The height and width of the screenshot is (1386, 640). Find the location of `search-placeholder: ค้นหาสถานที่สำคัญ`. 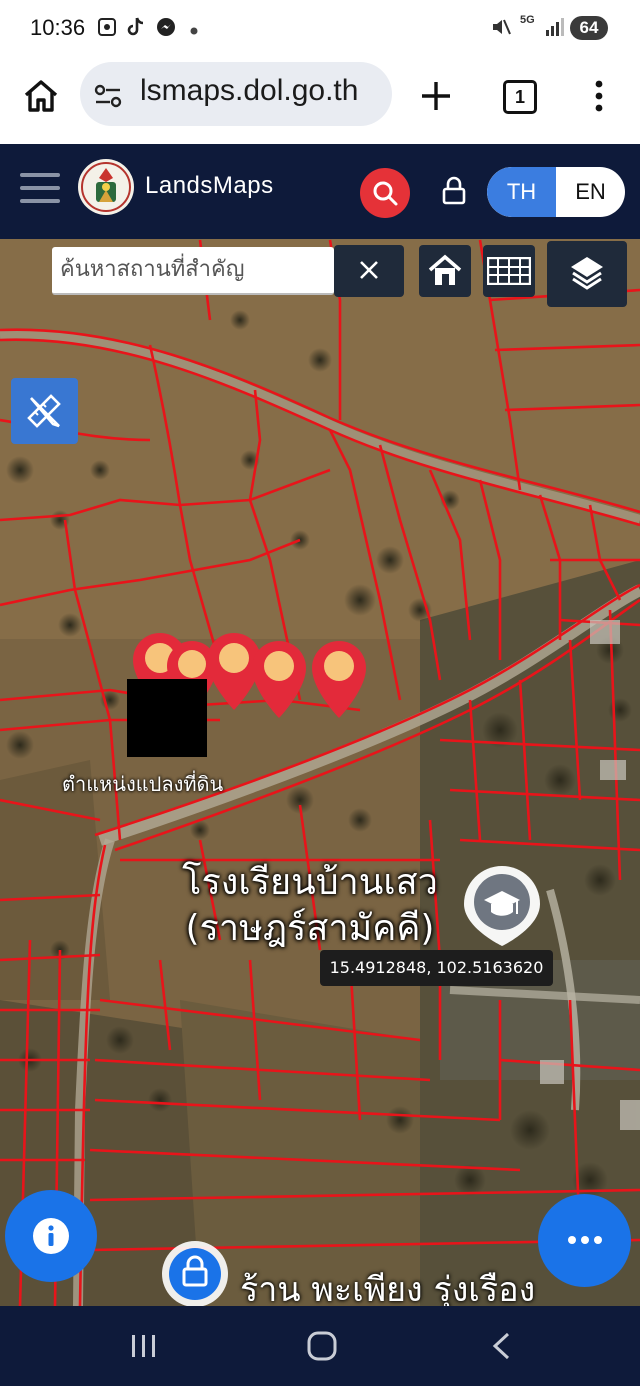

search-placeholder: ค้นหาสถานที่สำคัญ is located at coordinates (152, 269).